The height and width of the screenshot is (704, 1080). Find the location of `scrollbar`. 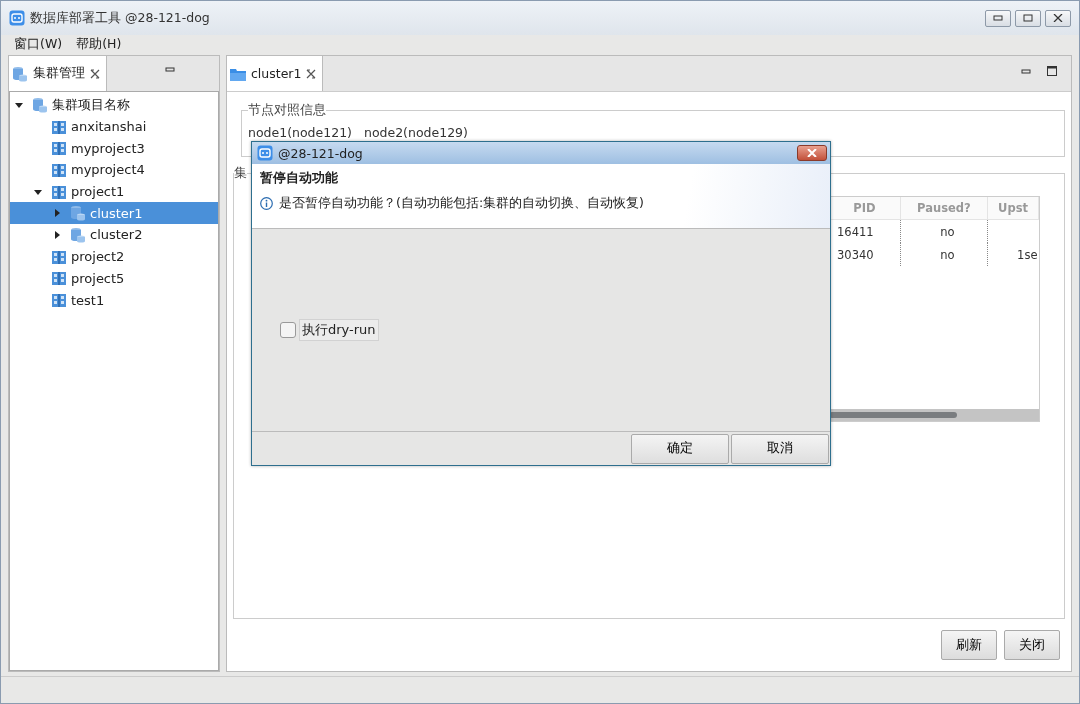

scrollbar is located at coordinates (934, 415).